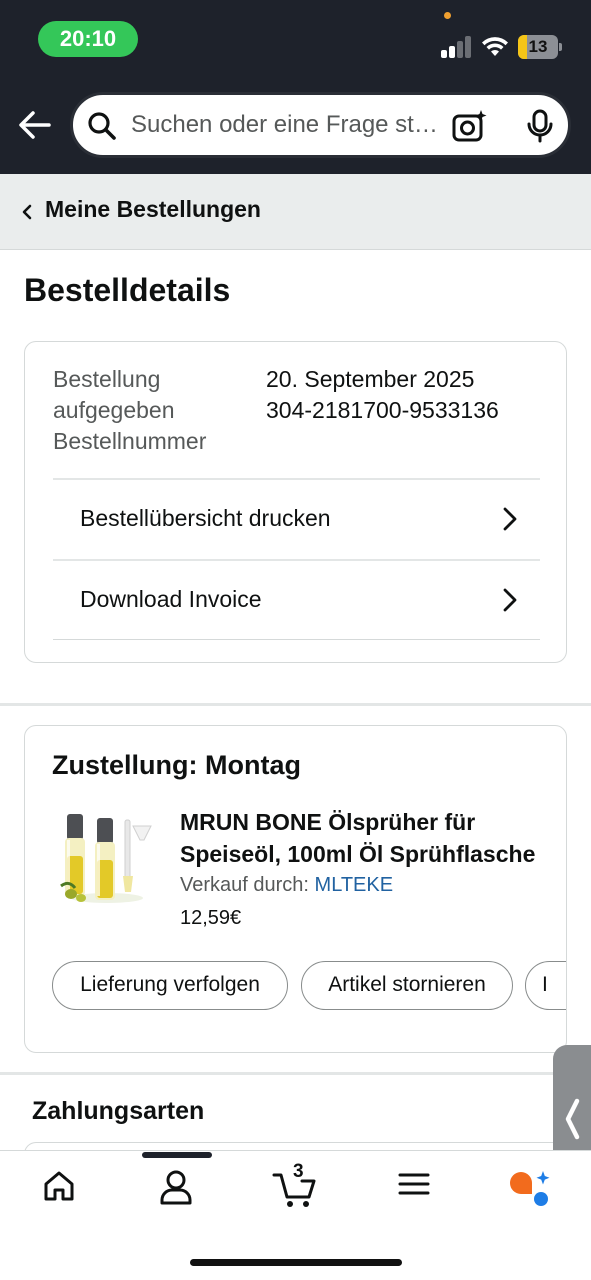 The image size is (591, 1280). Describe the element at coordinates (302, 1187) in the screenshot. I see `tab-cart: 3` at that location.